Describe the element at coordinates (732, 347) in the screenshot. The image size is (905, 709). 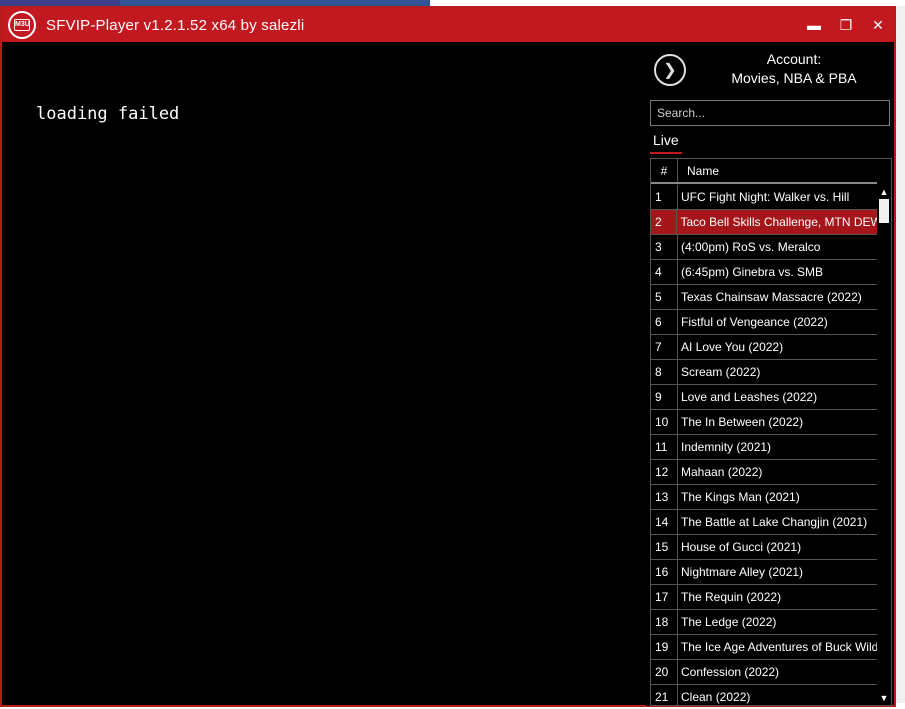
I see `row-title: AI Love You (2022)` at that location.